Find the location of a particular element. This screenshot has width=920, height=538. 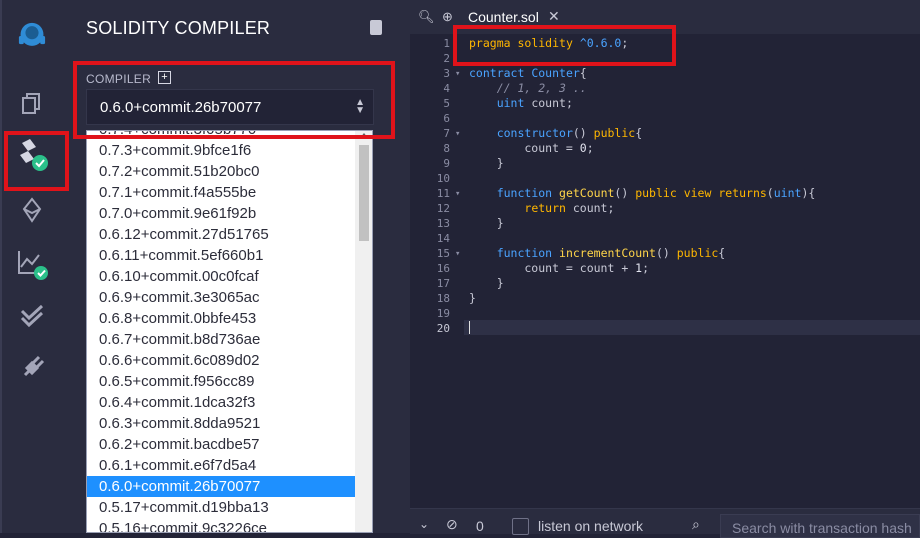

line-number: 19 is located at coordinates (443, 313).